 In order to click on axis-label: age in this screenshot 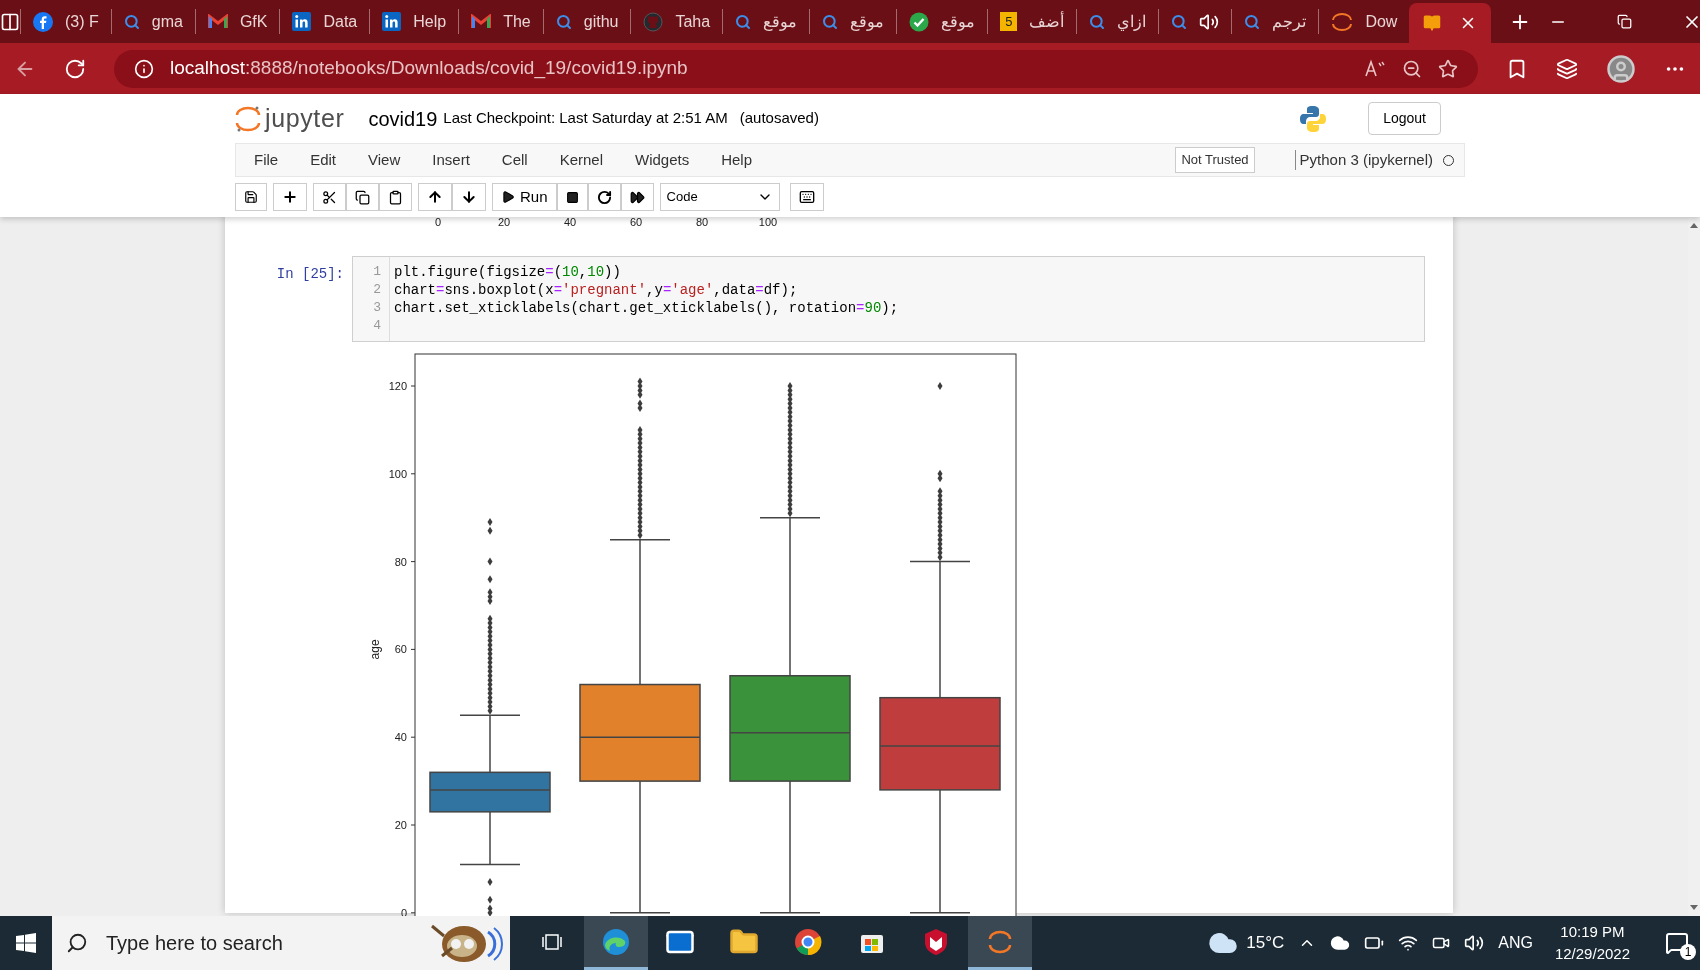, I will do `click(375, 649)`.